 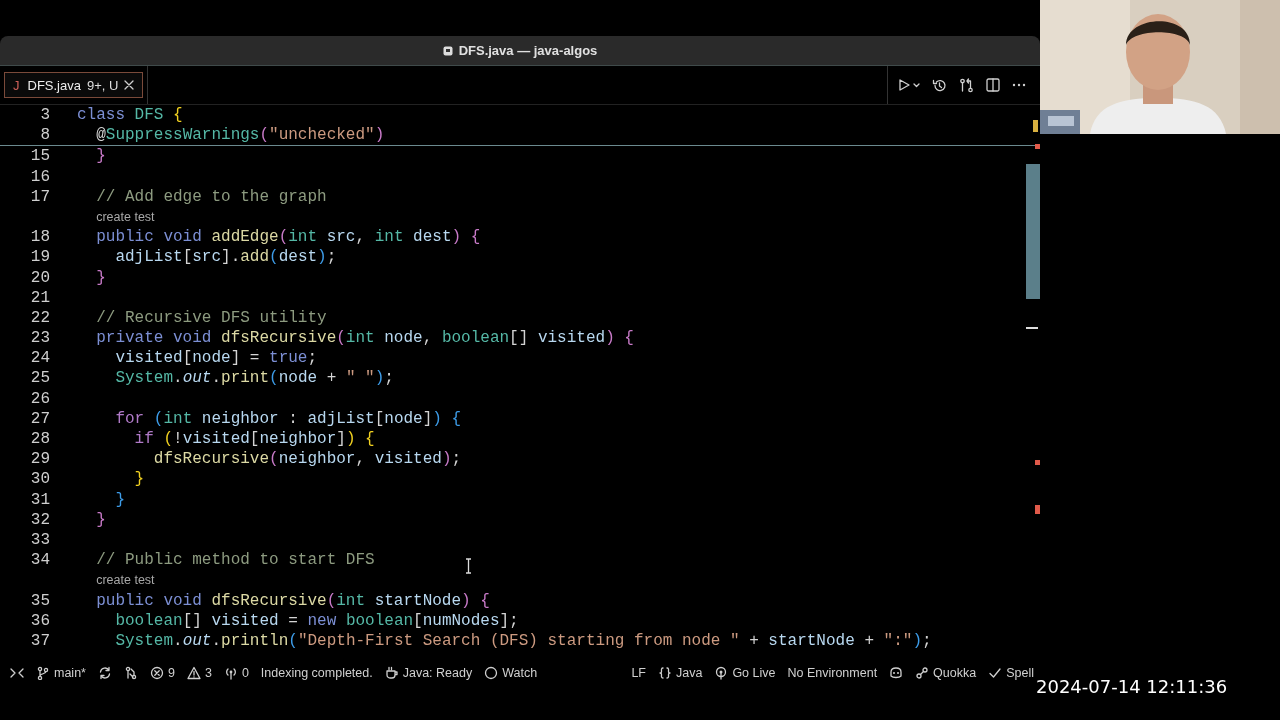 I want to click on code-line: // Public method to start DFS, so click(x=235, y=560).